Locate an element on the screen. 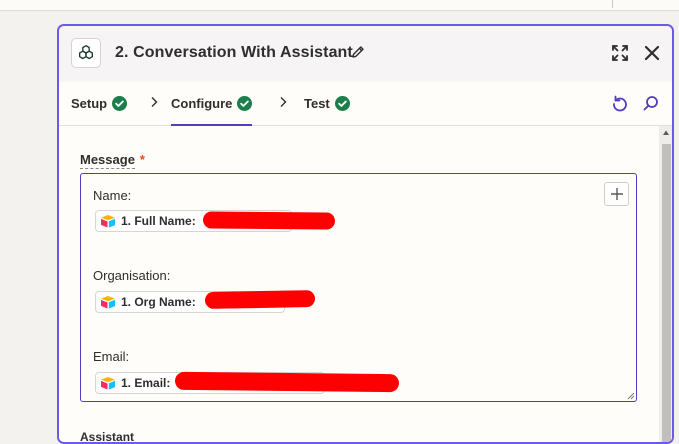 The image size is (679, 444). scroll-up-arrow-icon is located at coordinates (666, 133).